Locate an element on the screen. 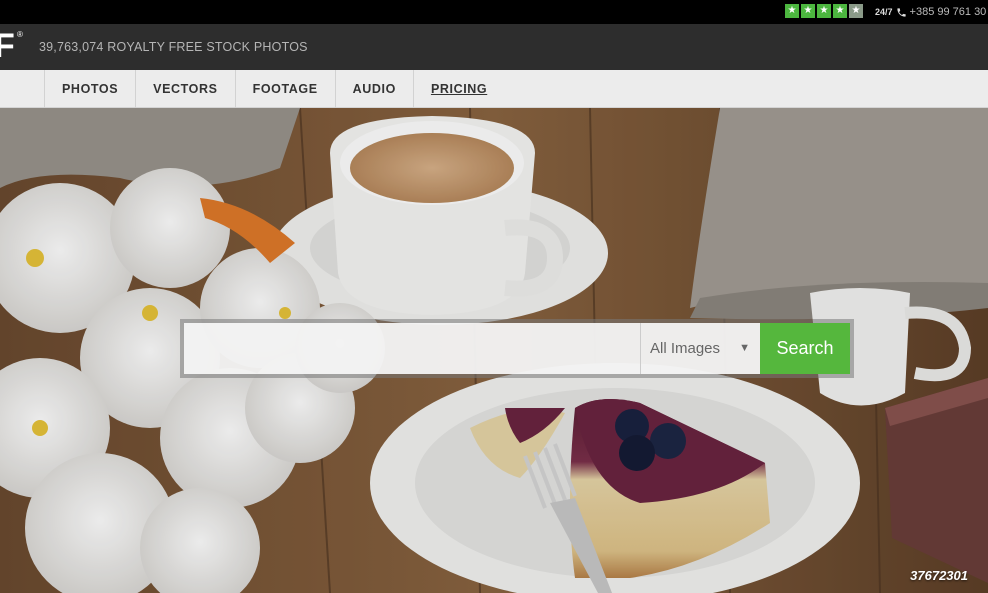 The height and width of the screenshot is (593, 988). nav-footage: FOOTAGE is located at coordinates (284, 89).